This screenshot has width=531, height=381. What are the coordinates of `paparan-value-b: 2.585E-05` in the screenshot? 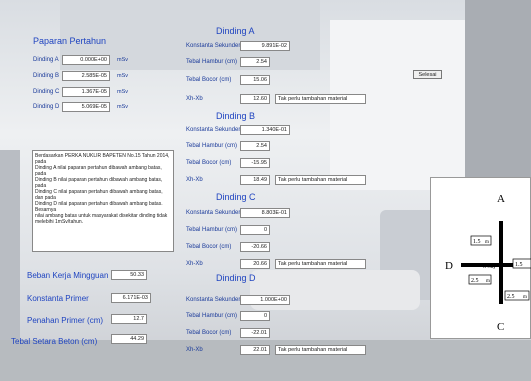 It's located at (86, 76).